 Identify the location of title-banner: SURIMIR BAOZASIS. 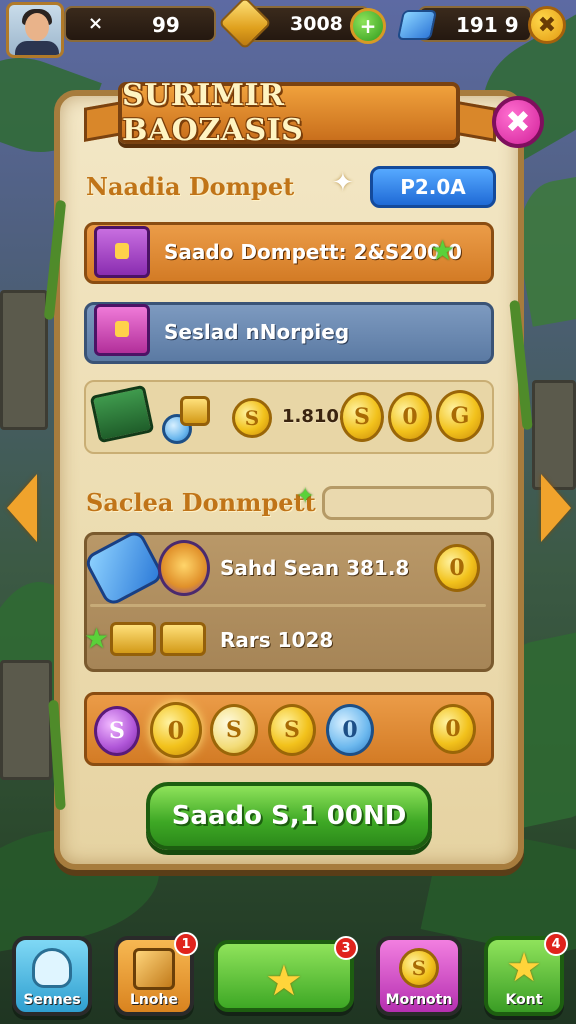
(289, 113).